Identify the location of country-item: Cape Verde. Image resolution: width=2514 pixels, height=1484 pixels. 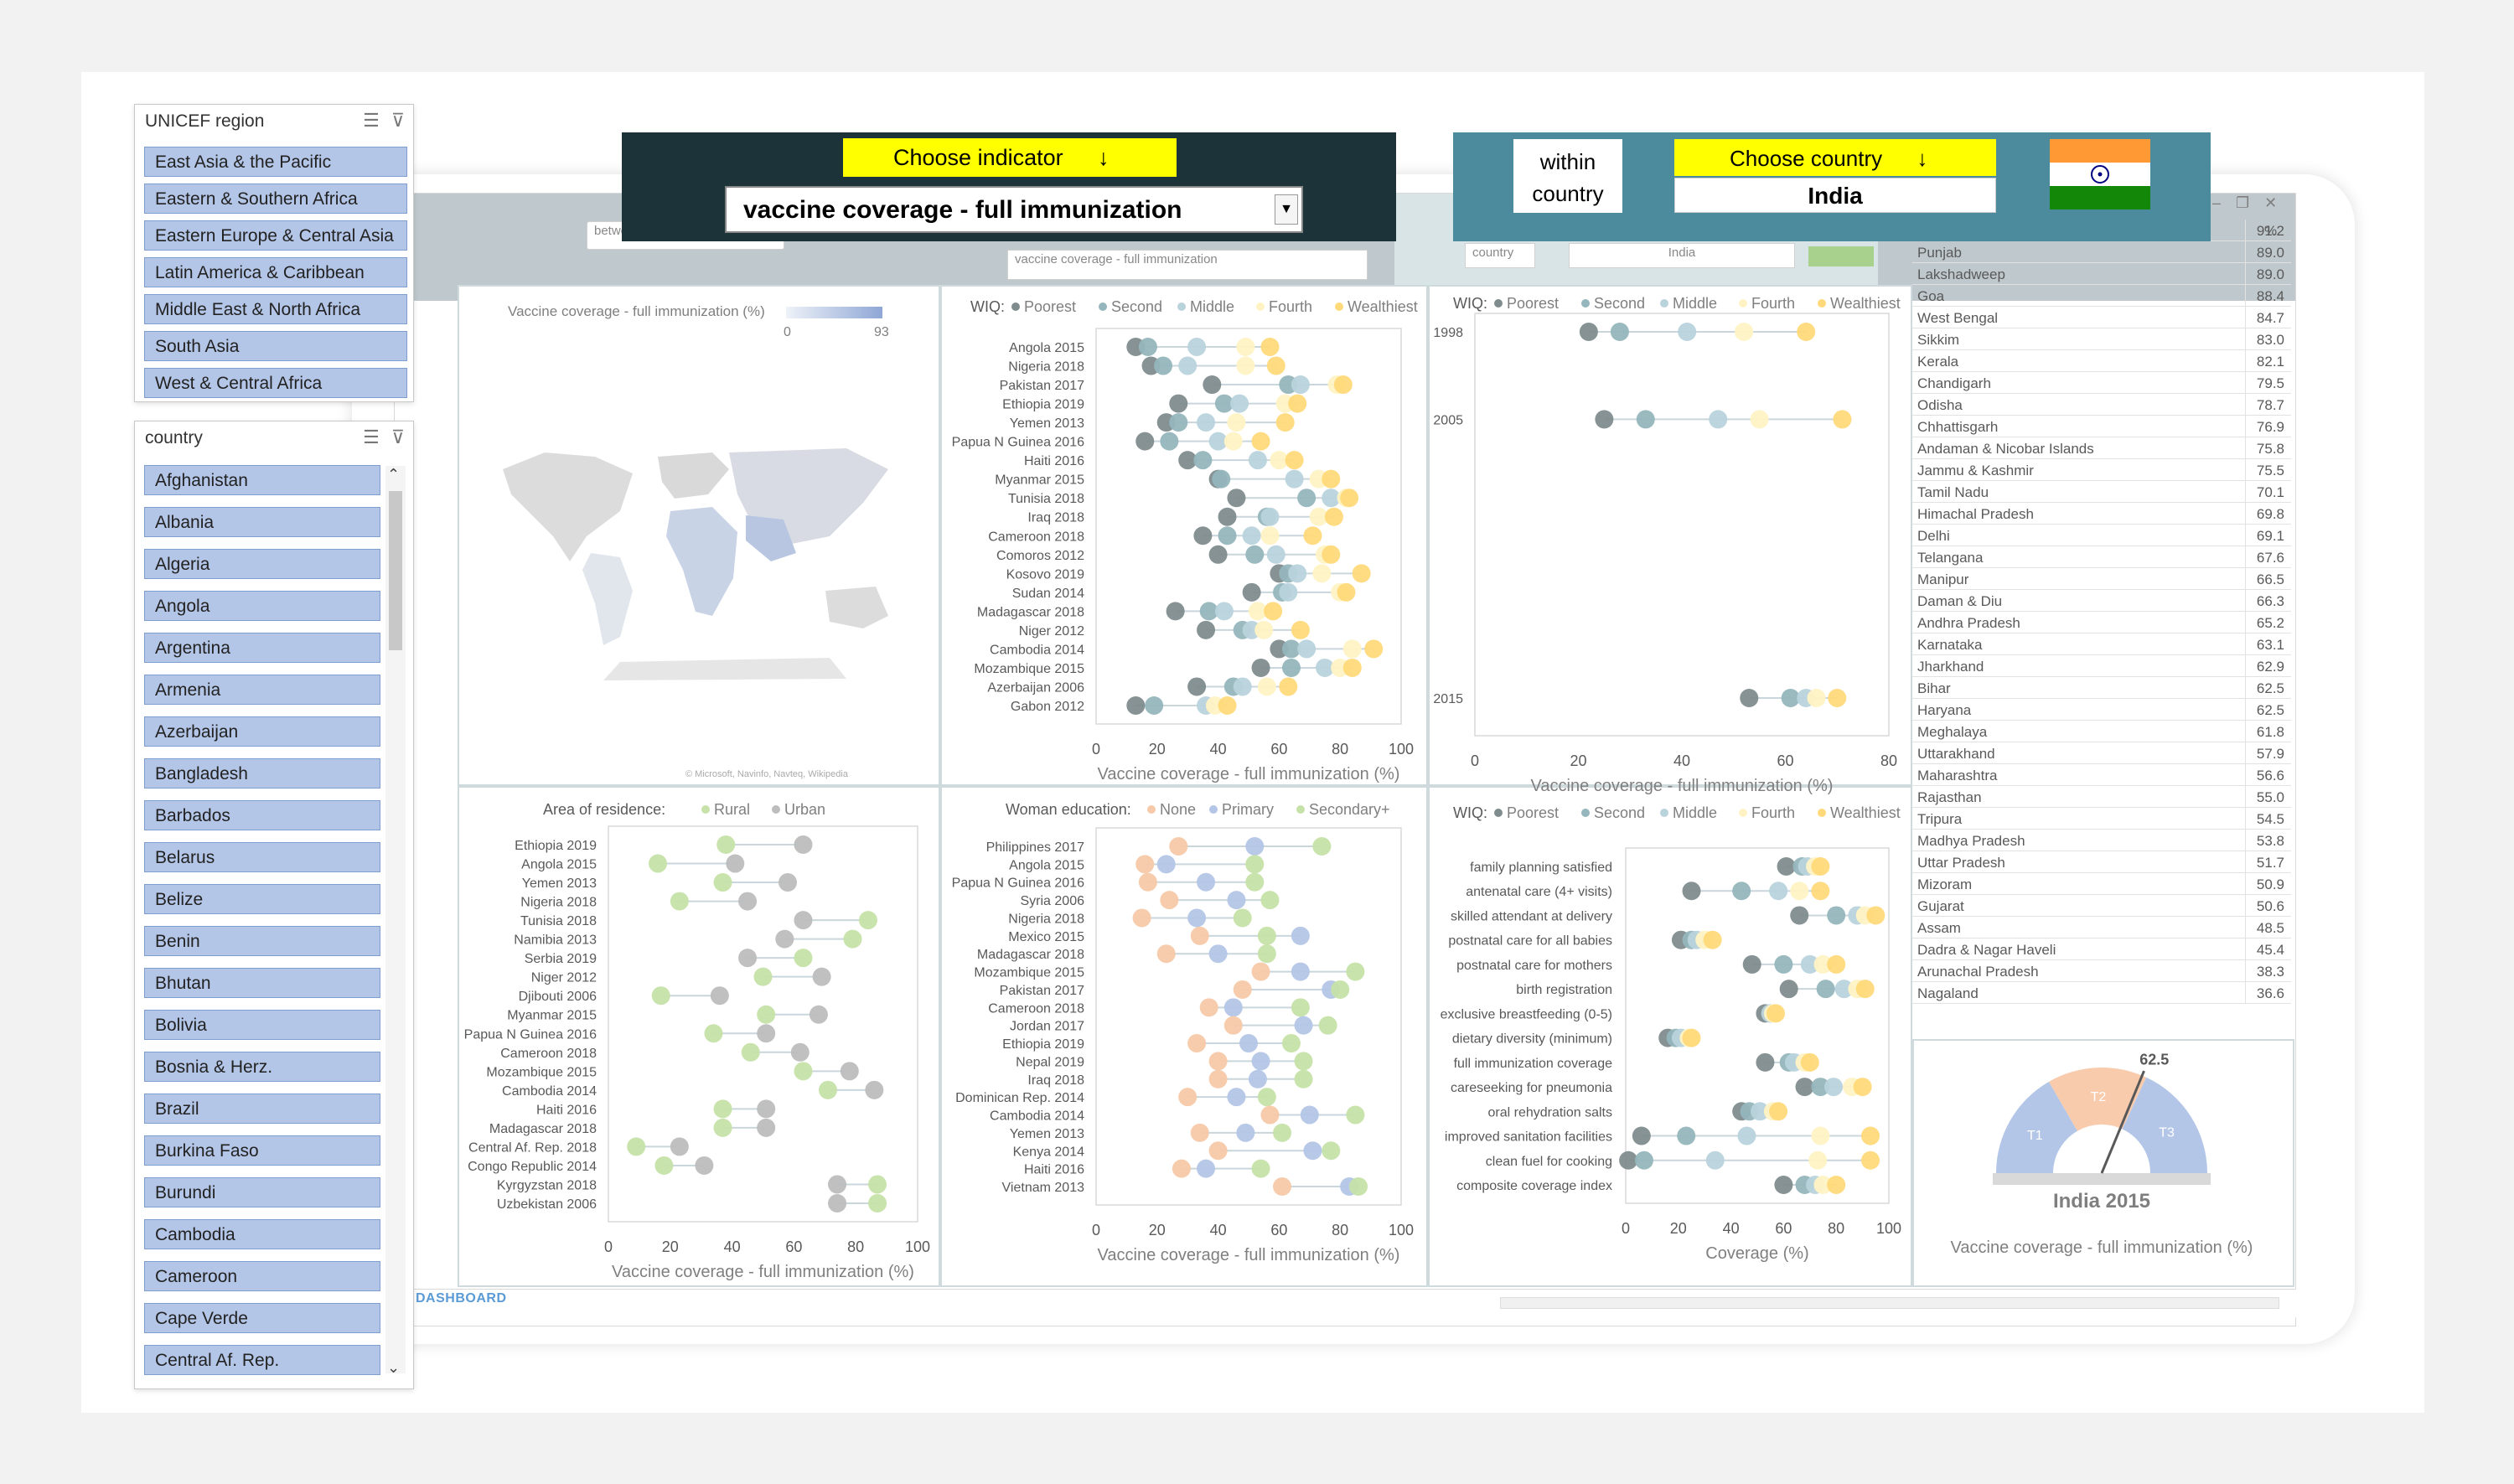
(262, 1318).